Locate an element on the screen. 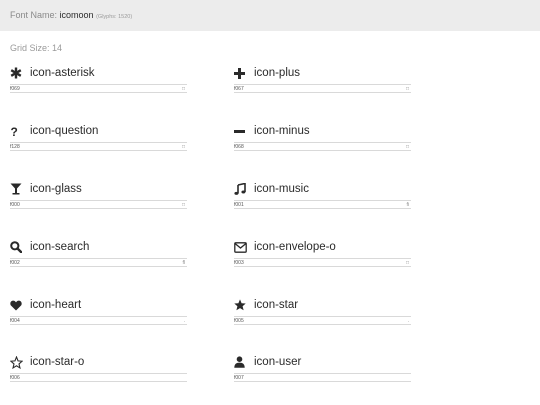 Image resolution: width=540 pixels, height=405 pixels. glyph-code: f002 is located at coordinates (15, 263).